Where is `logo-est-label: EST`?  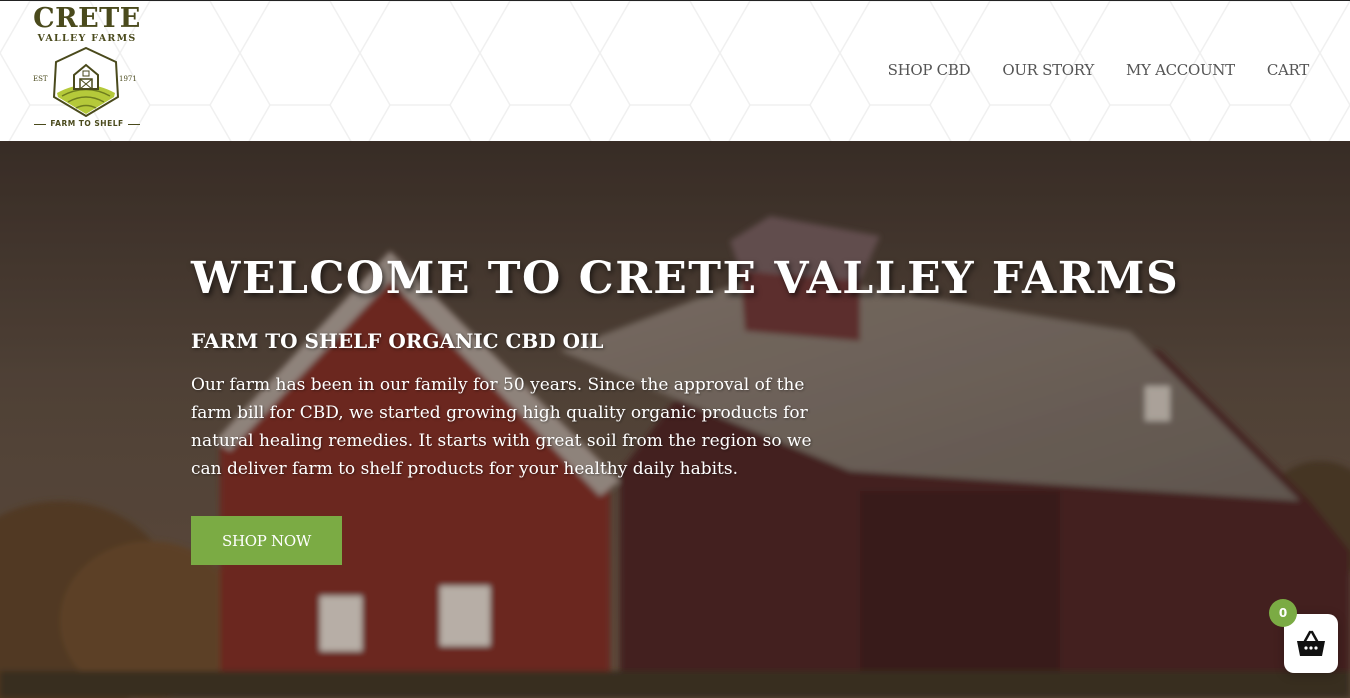 logo-est-label: EST is located at coordinates (40, 79).